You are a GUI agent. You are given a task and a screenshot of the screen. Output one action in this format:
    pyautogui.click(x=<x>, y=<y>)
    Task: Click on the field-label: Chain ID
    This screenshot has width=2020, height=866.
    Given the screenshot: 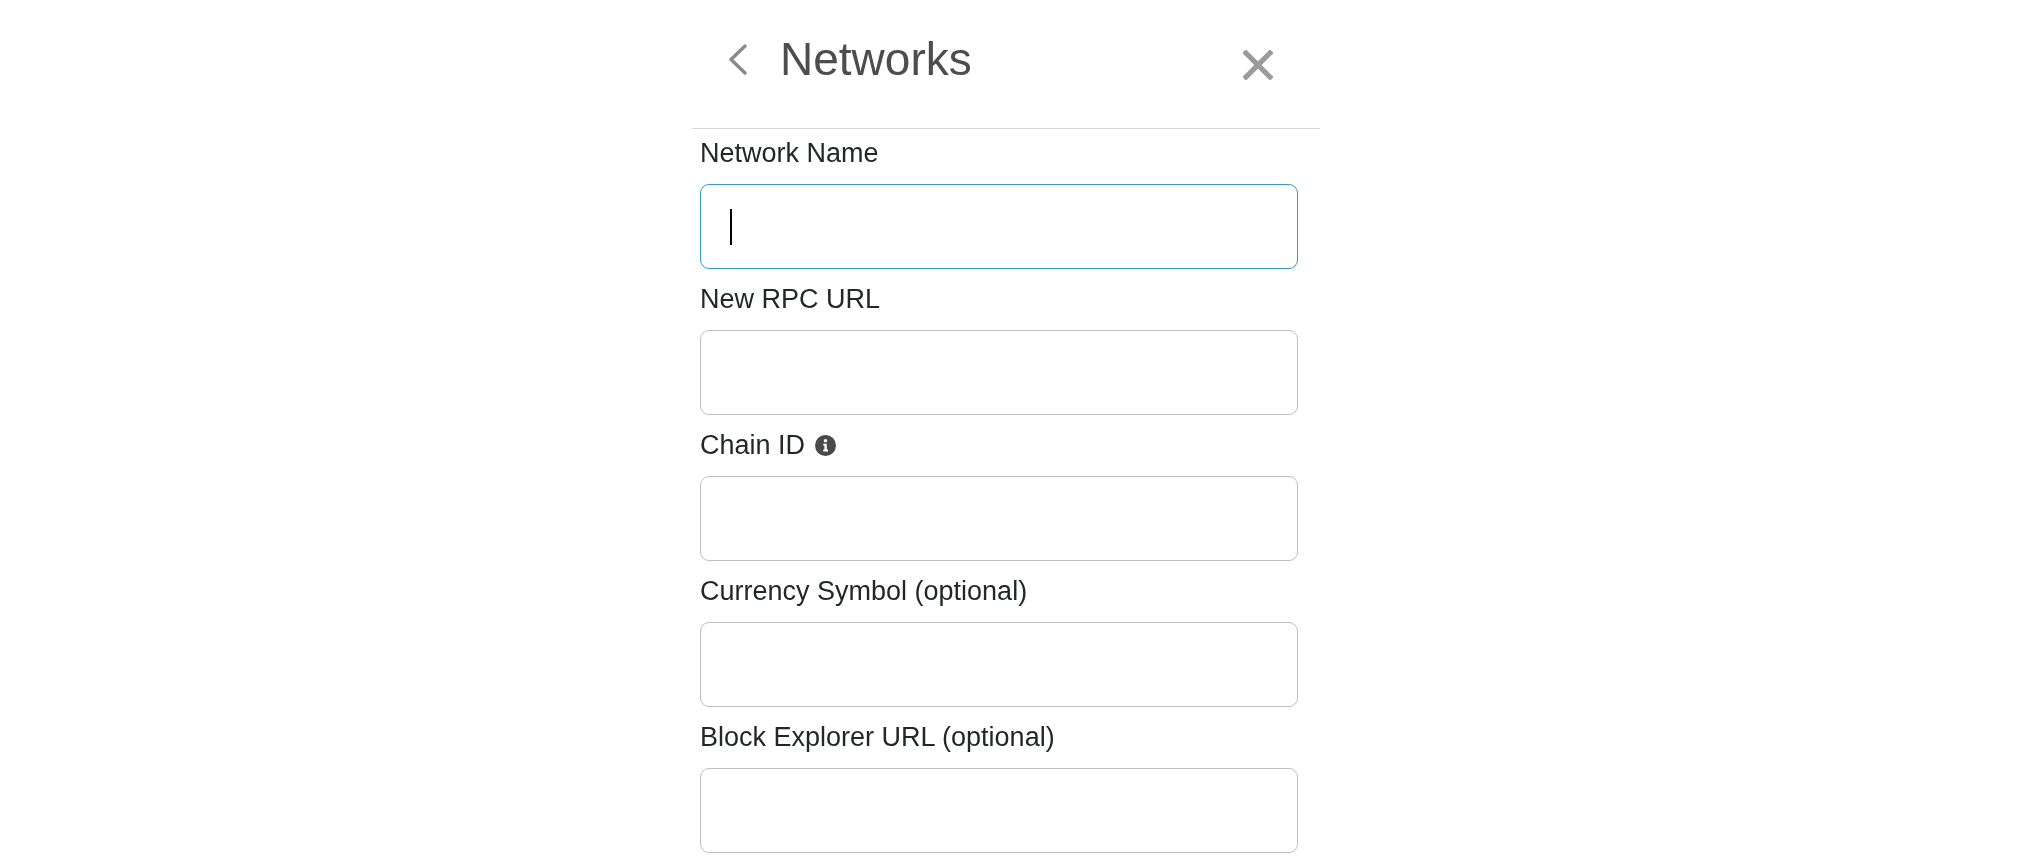 What is the action you would take?
    pyautogui.click(x=753, y=445)
    